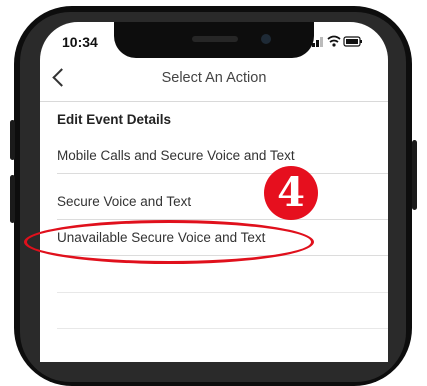 The width and height of the screenshot is (427, 386). Describe the element at coordinates (317, 42) in the screenshot. I see `signal-icon` at that location.